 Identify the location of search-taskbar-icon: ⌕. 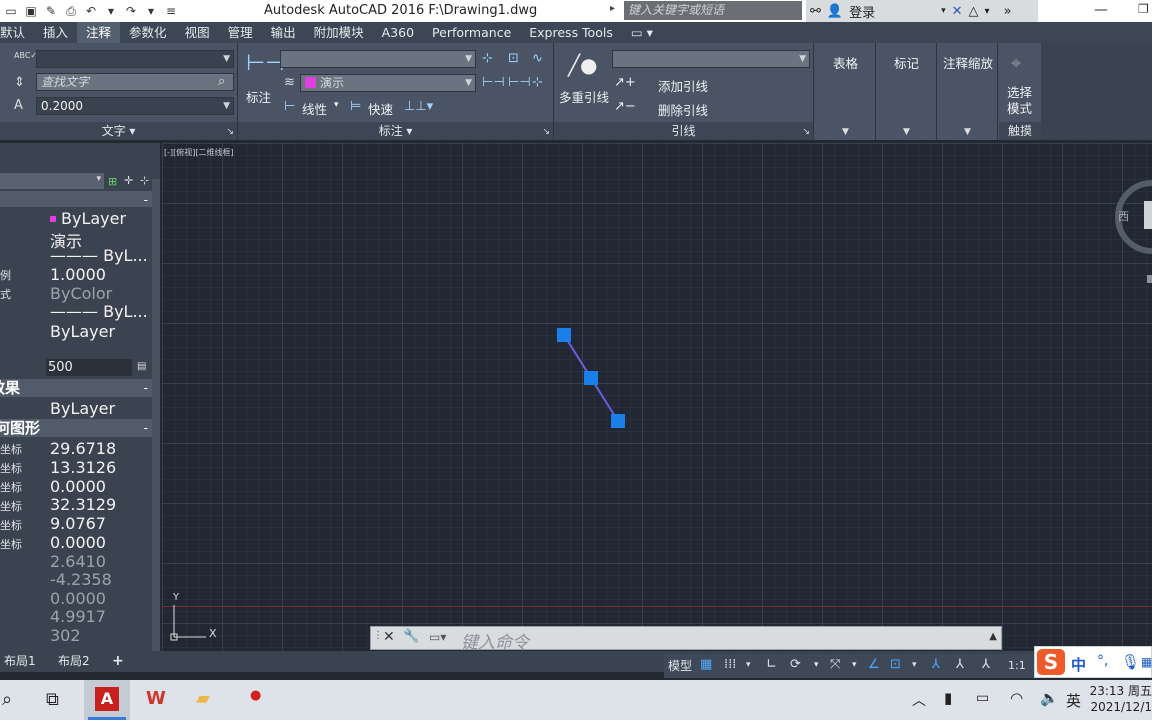
(7, 699).